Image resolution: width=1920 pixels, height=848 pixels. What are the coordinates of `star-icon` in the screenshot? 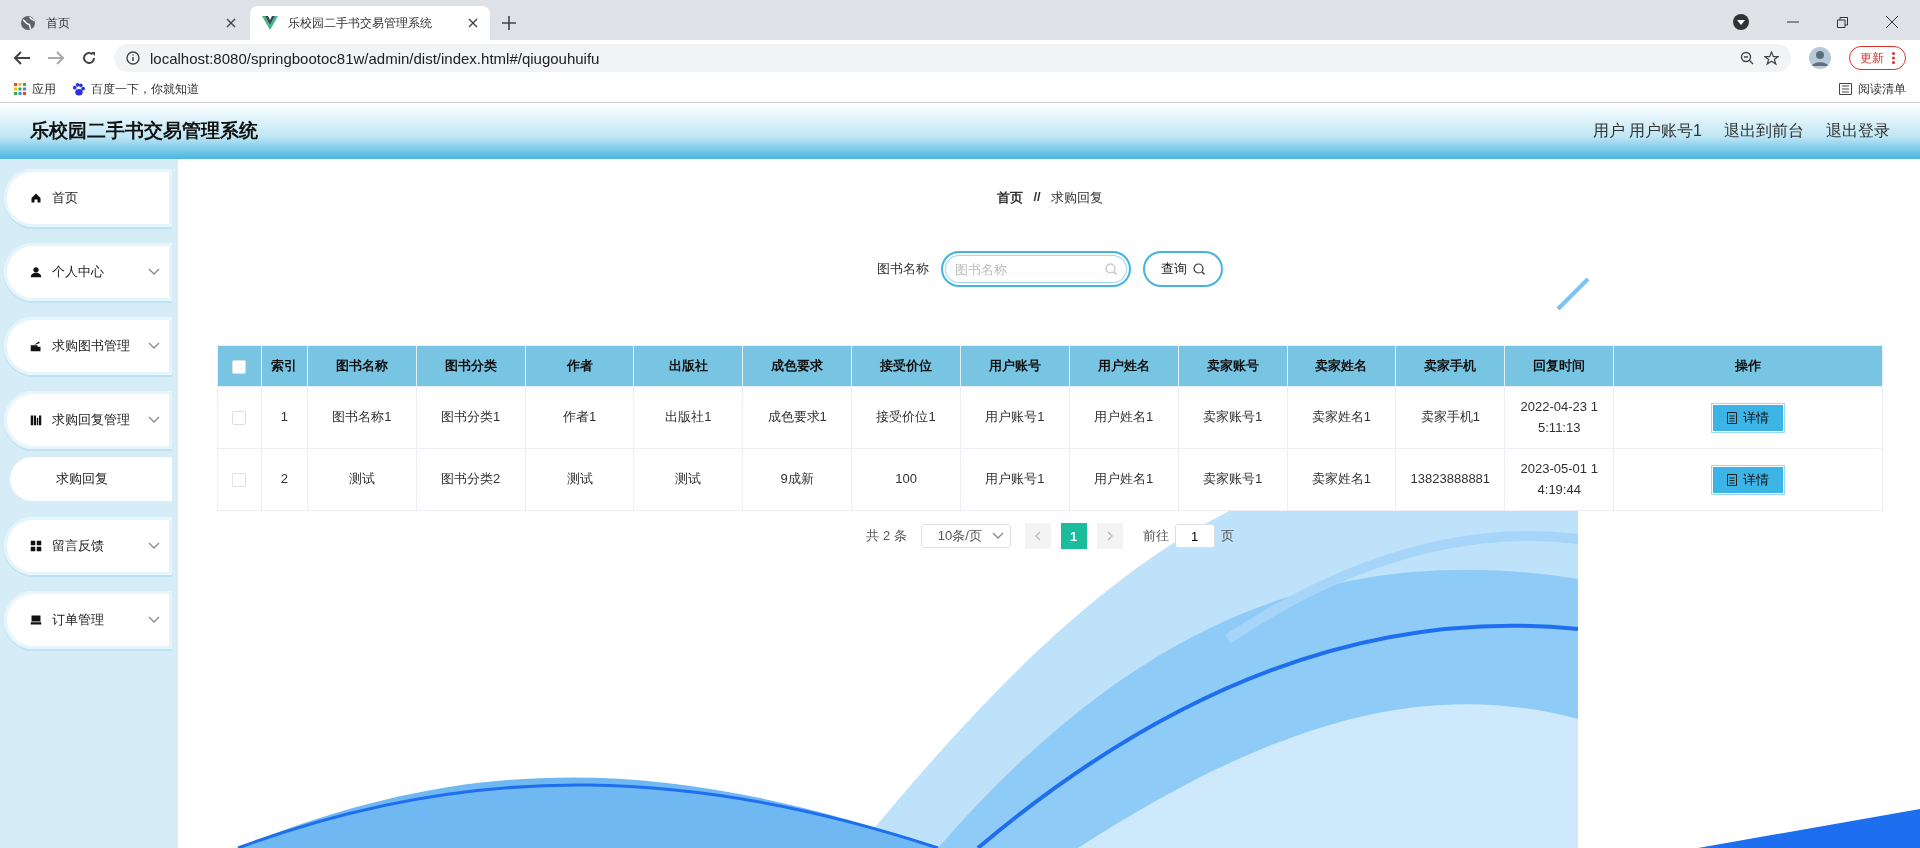 It's located at (1771, 58).